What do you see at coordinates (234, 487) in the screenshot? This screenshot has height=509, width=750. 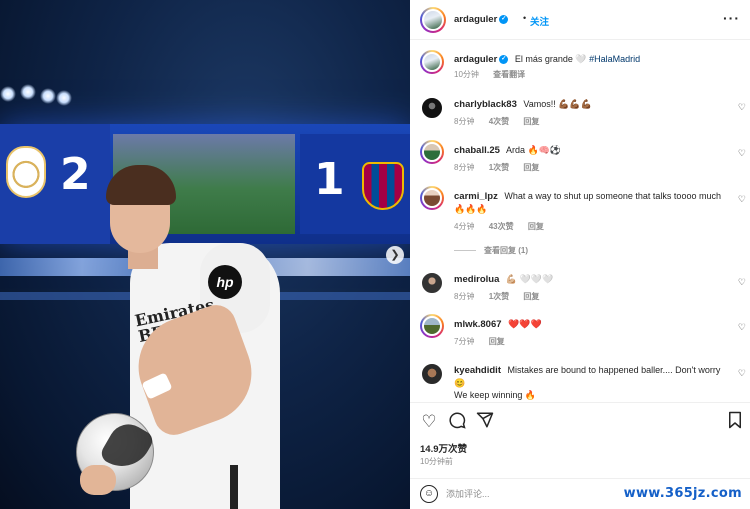 I see `shorts-stripe` at bounding box center [234, 487].